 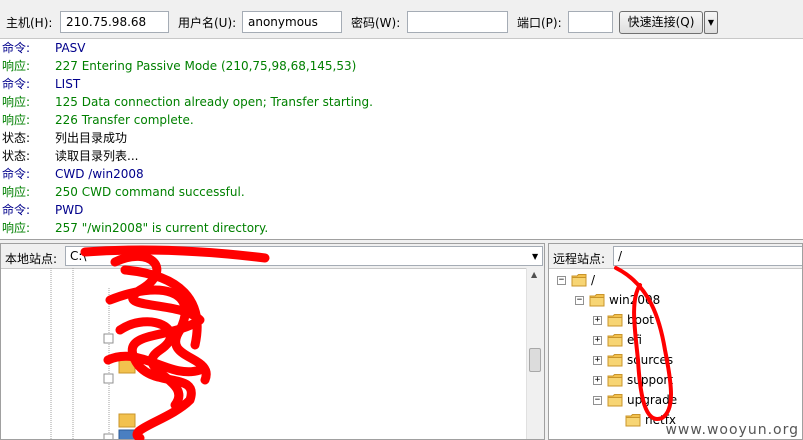 I want to click on log-row: 命令: PWD, so click(x=401, y=210).